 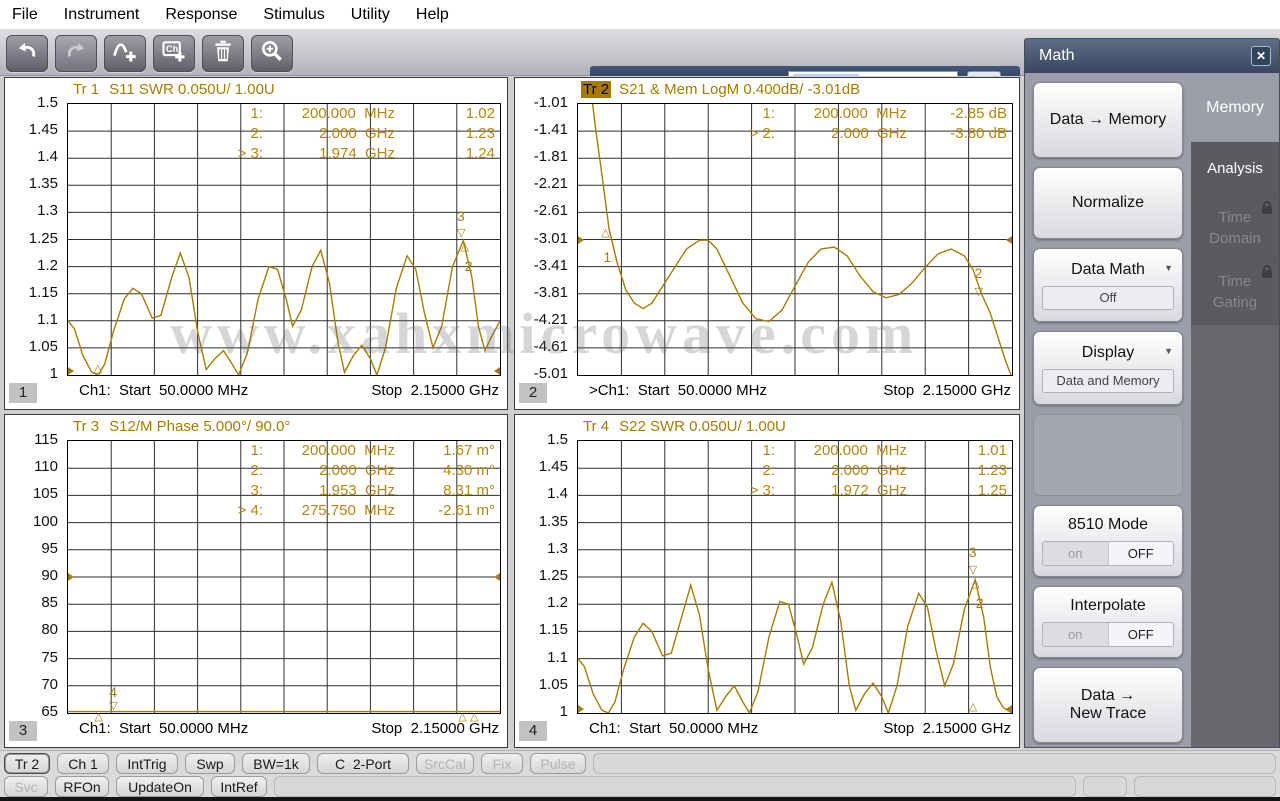 What do you see at coordinates (172, 49) in the screenshot?
I see `svg-text: Ch` at bounding box center [172, 49].